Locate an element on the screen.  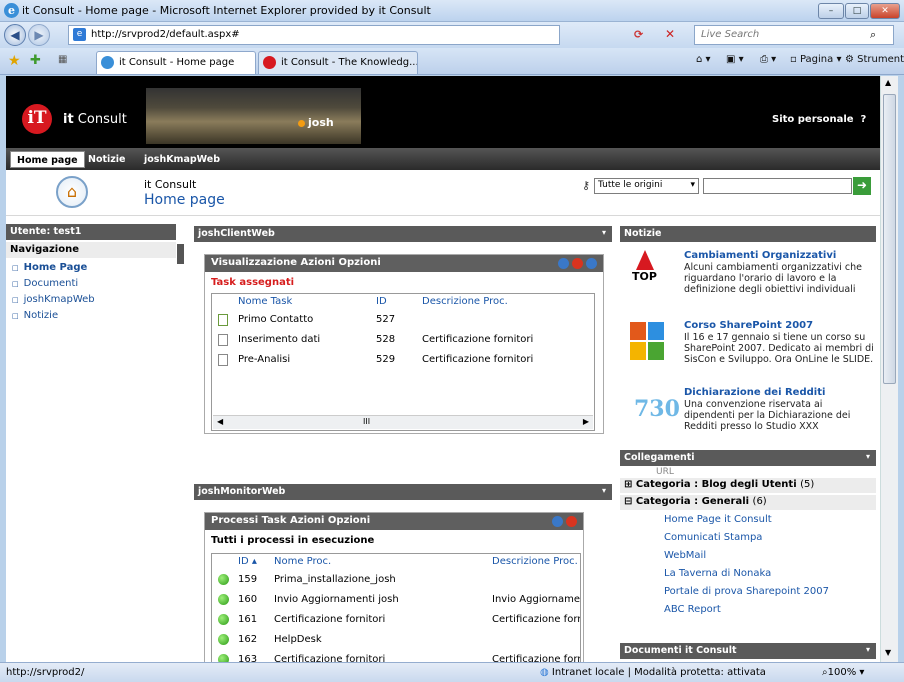
vertical-scrollbar: ▲ ▼ is located at coordinates (889, 369).